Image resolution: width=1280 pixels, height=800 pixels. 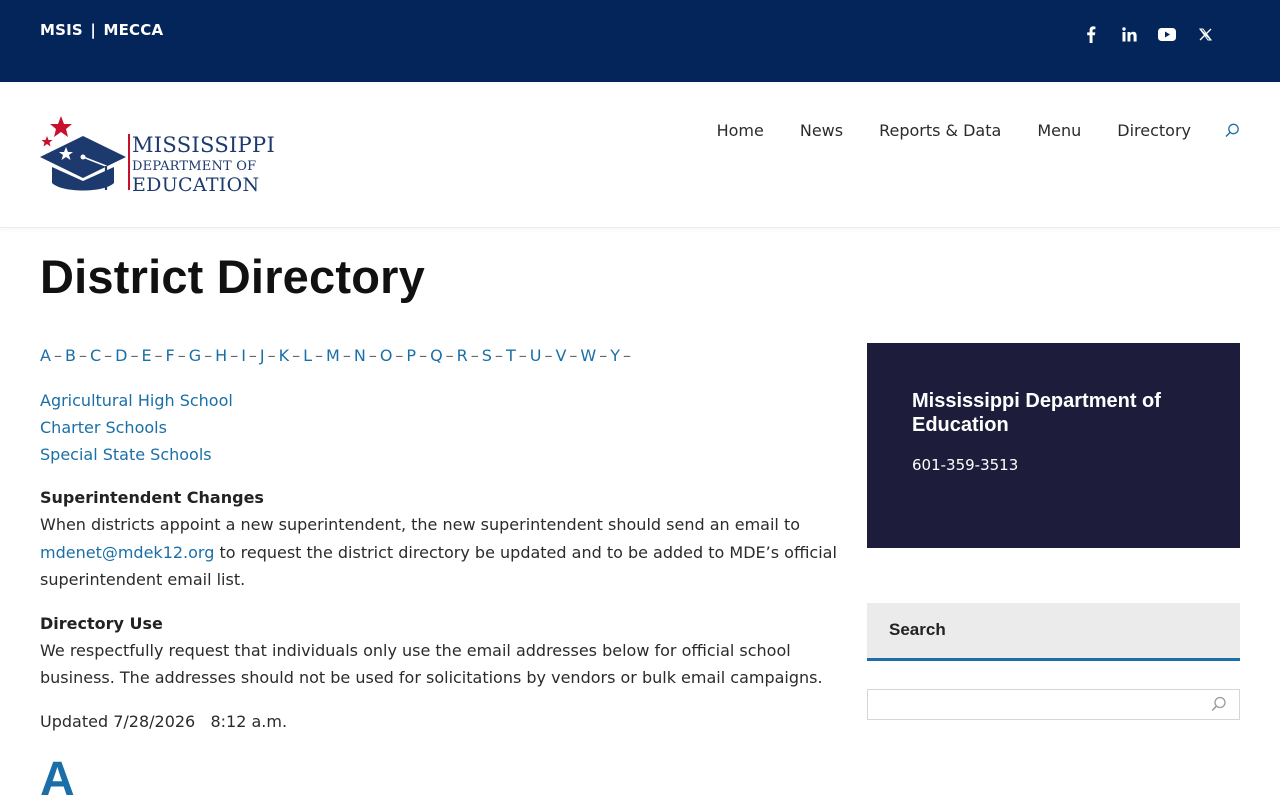 I want to click on alpha-link-m: M, so click(x=333, y=355).